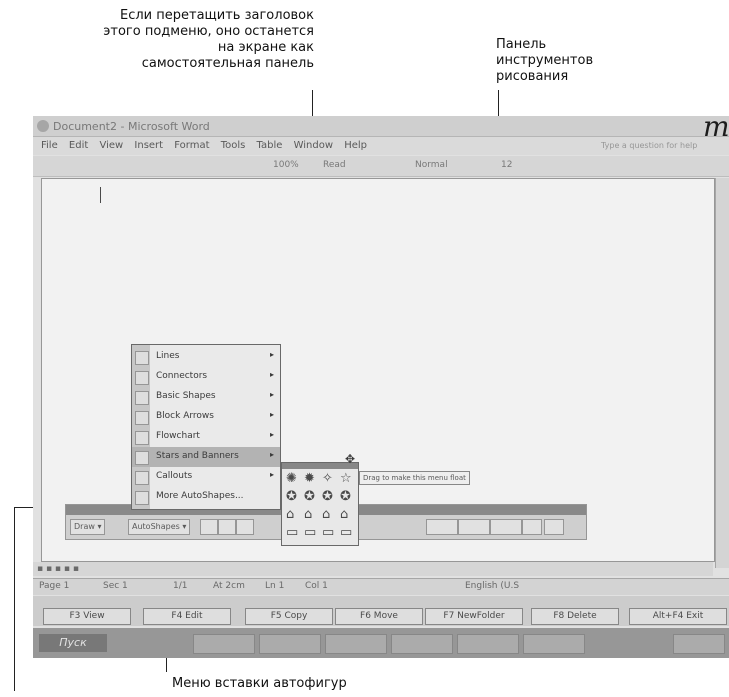 The height and width of the screenshot is (697, 729). Describe the element at coordinates (206, 437) in the screenshot. I see `menu-item-flowchart: Flowchart ▸` at that location.